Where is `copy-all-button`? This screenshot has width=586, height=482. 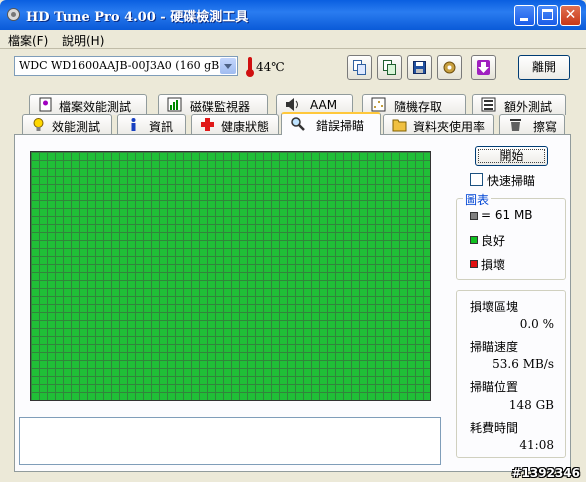 copy-all-button is located at coordinates (389, 67).